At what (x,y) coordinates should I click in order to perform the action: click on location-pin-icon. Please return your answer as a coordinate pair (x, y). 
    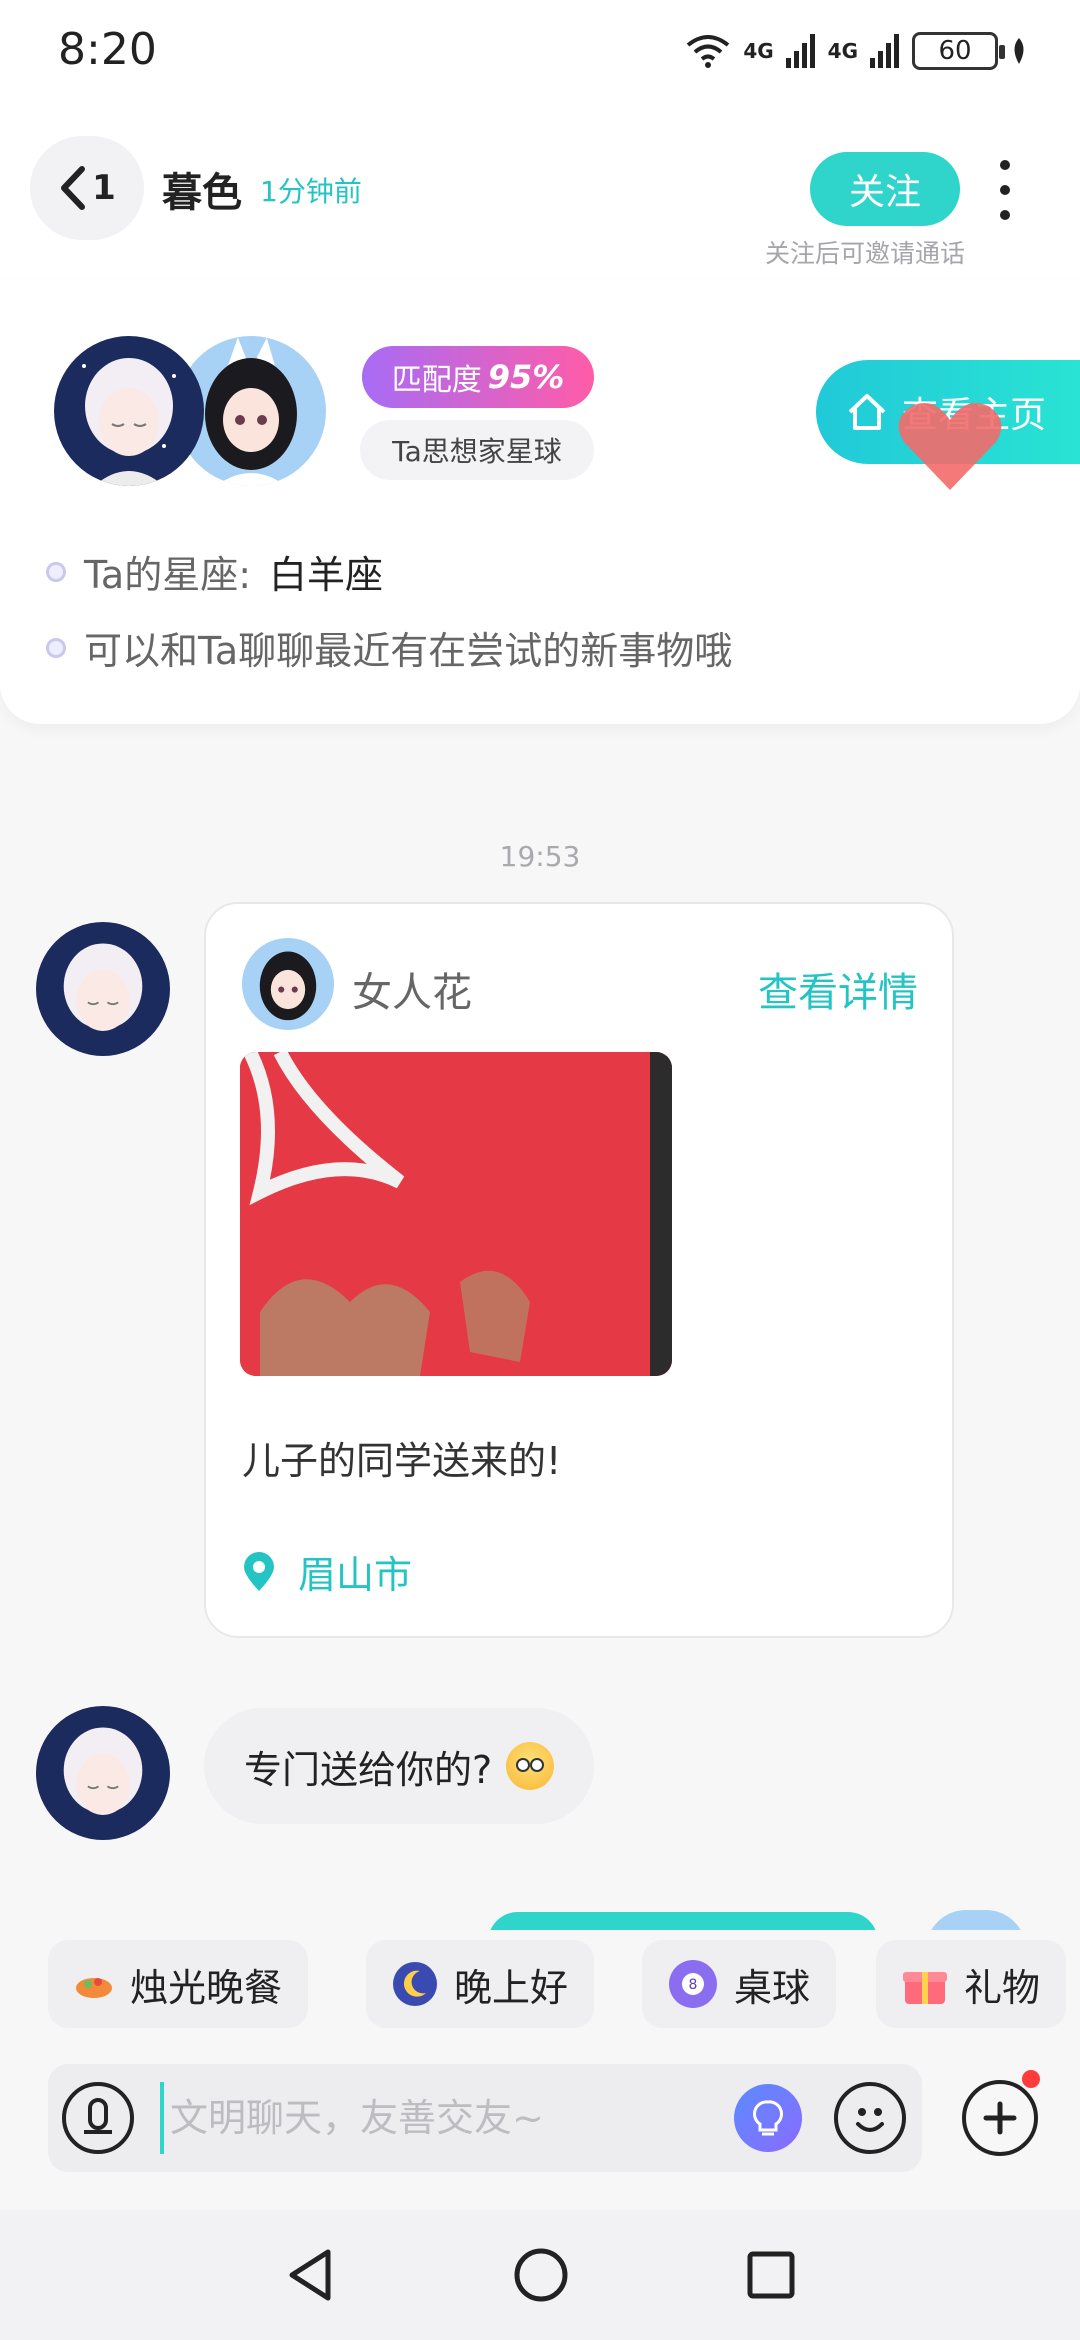
    Looking at the image, I should click on (259, 1571).